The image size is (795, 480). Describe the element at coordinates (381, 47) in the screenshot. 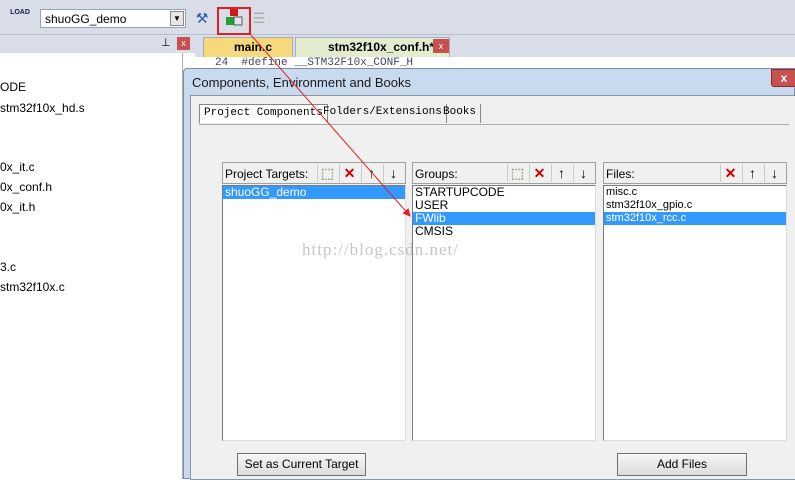

I see `tab-label: stm32f10x_conf.h*` at that location.